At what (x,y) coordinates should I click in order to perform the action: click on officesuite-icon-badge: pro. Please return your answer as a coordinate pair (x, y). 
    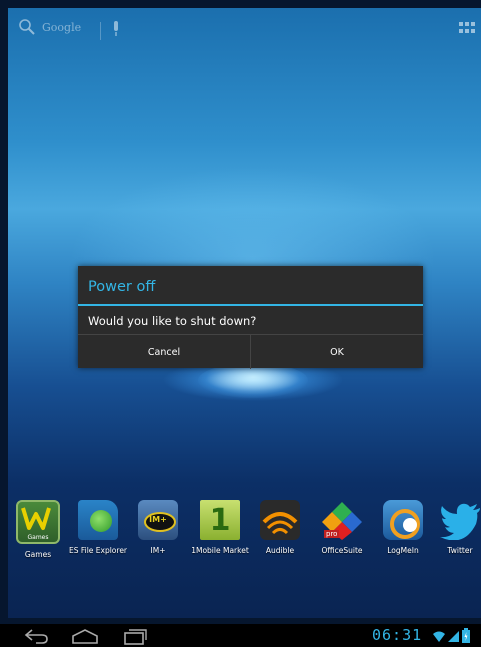
    Looking at the image, I should click on (332, 534).